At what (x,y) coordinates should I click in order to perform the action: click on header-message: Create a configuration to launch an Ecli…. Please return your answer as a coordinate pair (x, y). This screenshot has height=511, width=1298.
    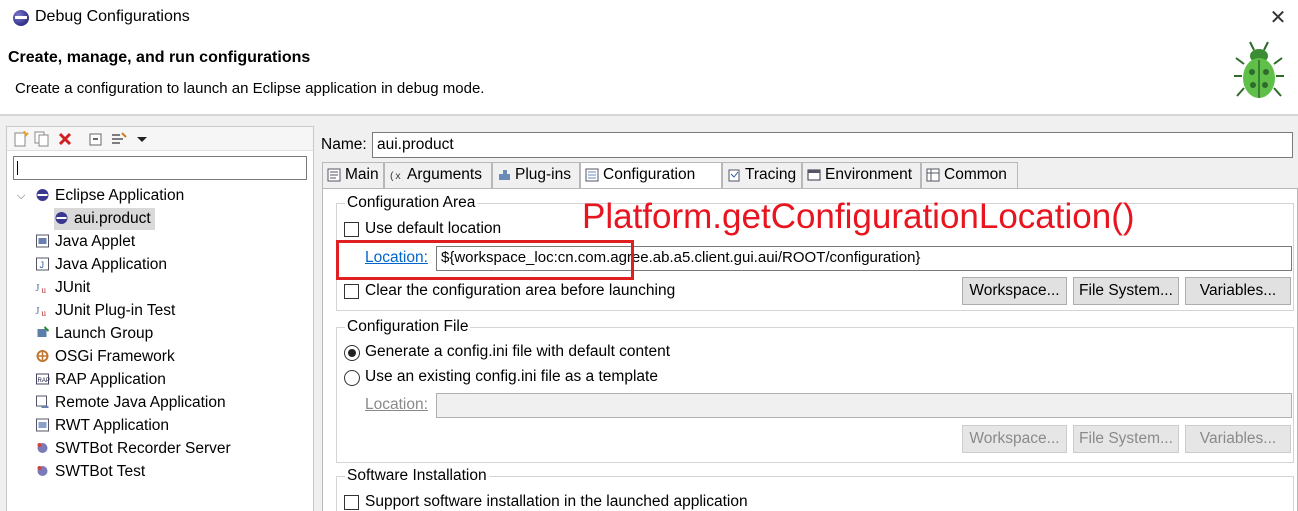
    Looking at the image, I should click on (250, 88).